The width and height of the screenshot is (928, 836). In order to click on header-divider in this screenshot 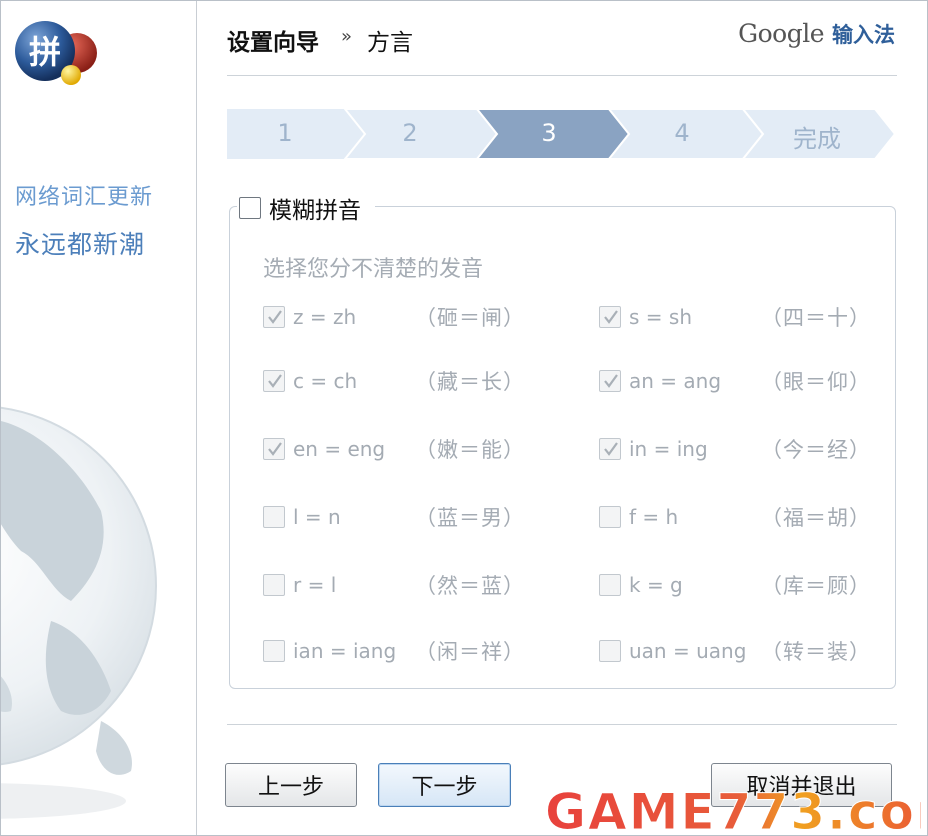, I will do `click(562, 75)`.